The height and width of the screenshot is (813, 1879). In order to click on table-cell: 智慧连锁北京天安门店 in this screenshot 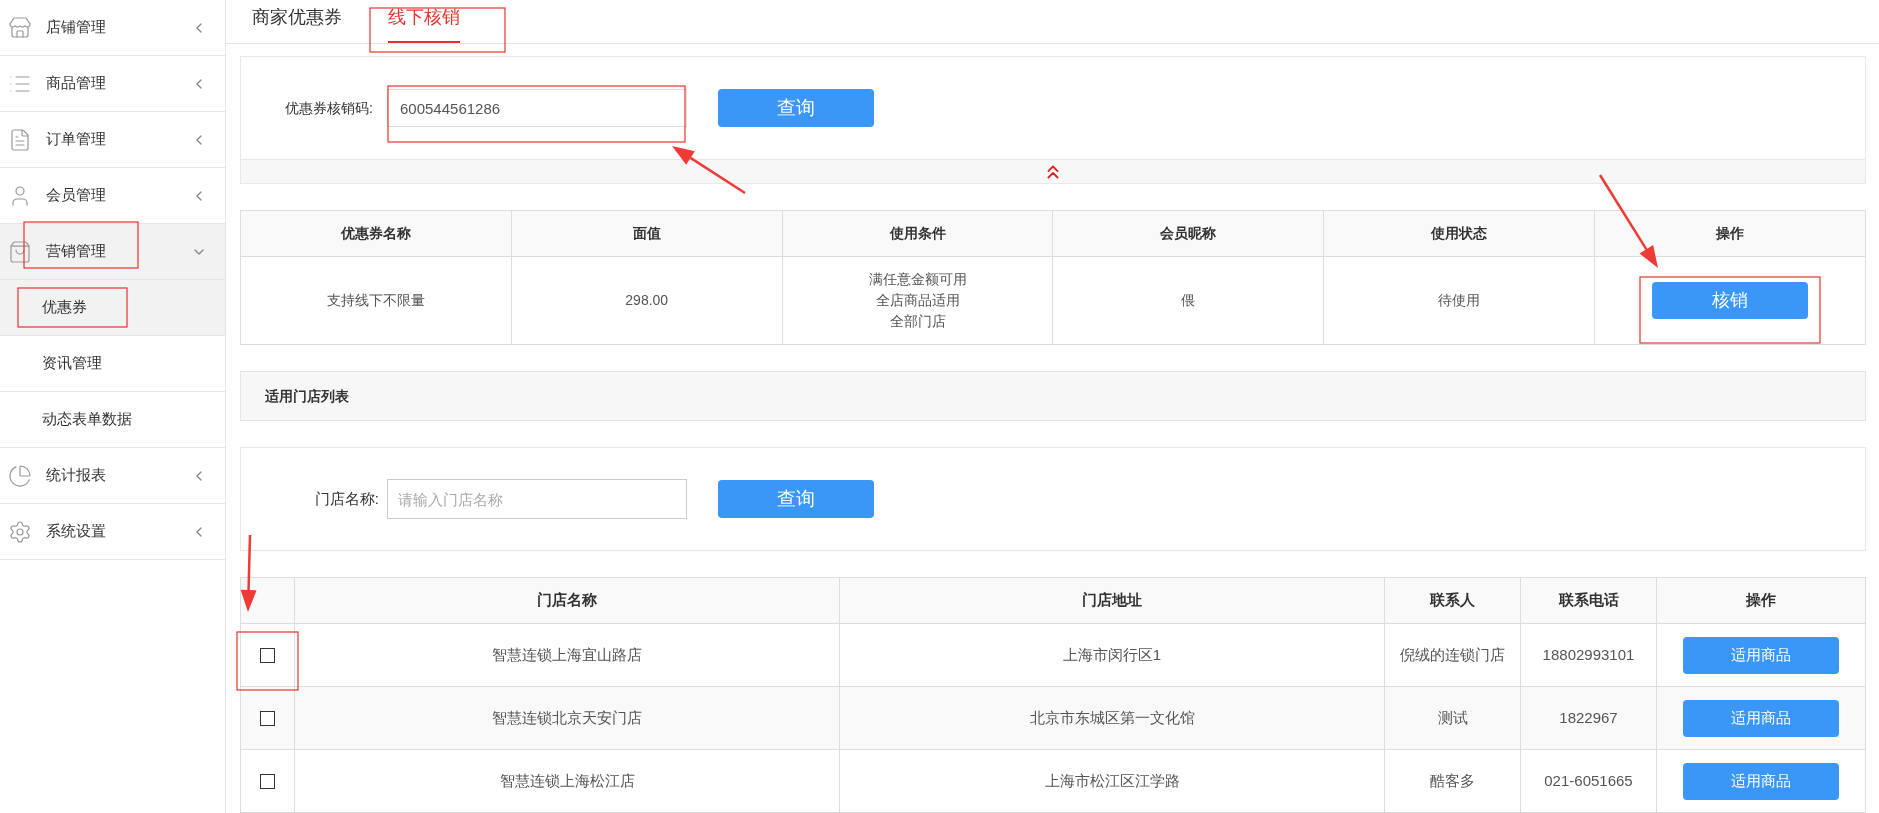, I will do `click(567, 718)`.